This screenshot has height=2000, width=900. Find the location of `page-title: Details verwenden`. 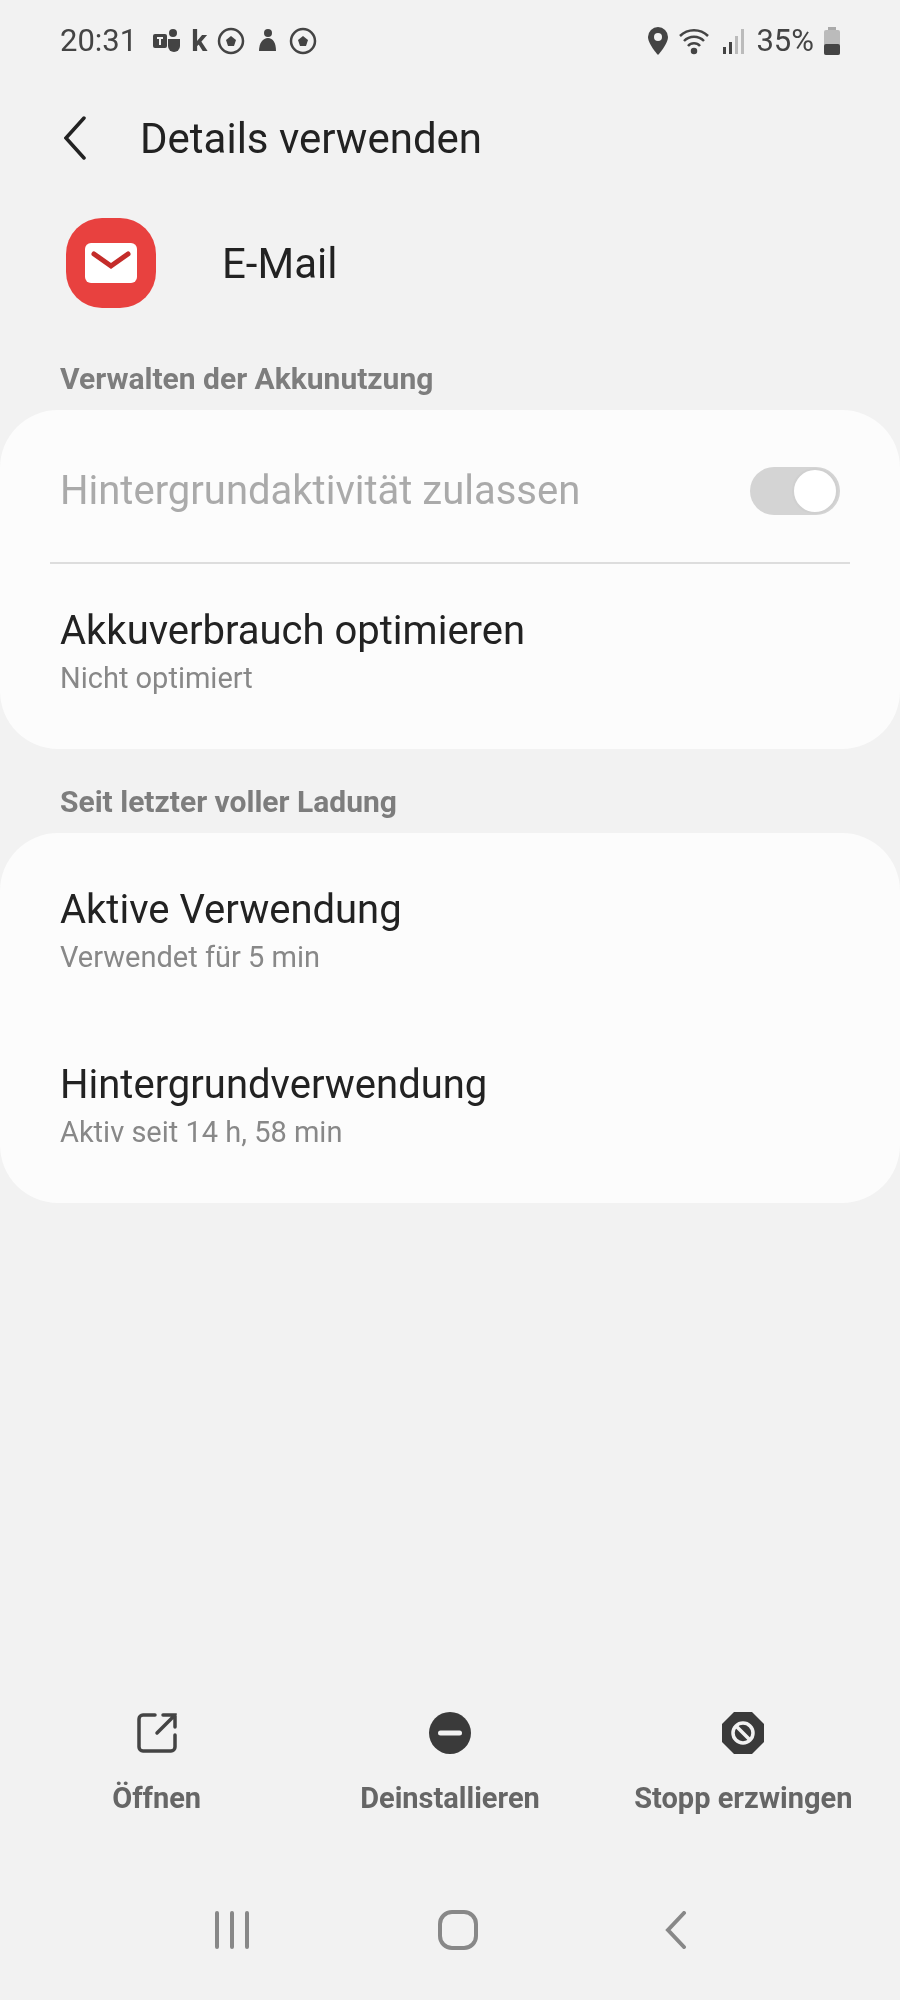

page-title: Details verwenden is located at coordinates (311, 138).